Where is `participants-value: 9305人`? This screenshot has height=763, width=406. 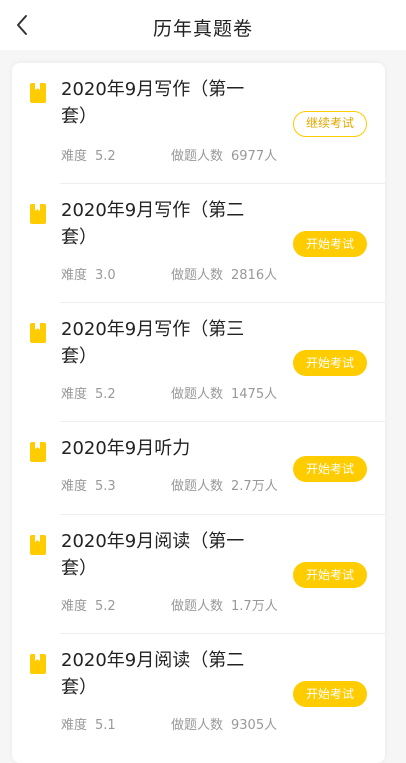
participants-value: 9305人 is located at coordinates (254, 725).